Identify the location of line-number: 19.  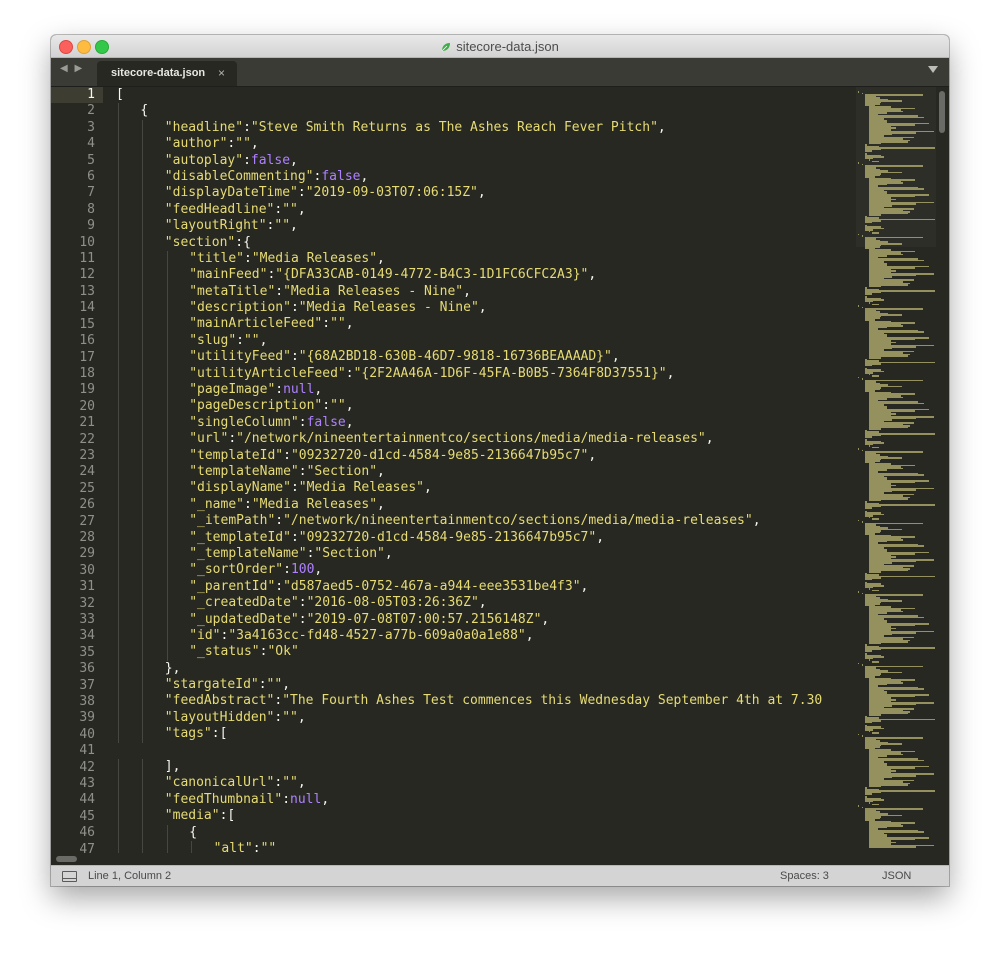
(87, 390).